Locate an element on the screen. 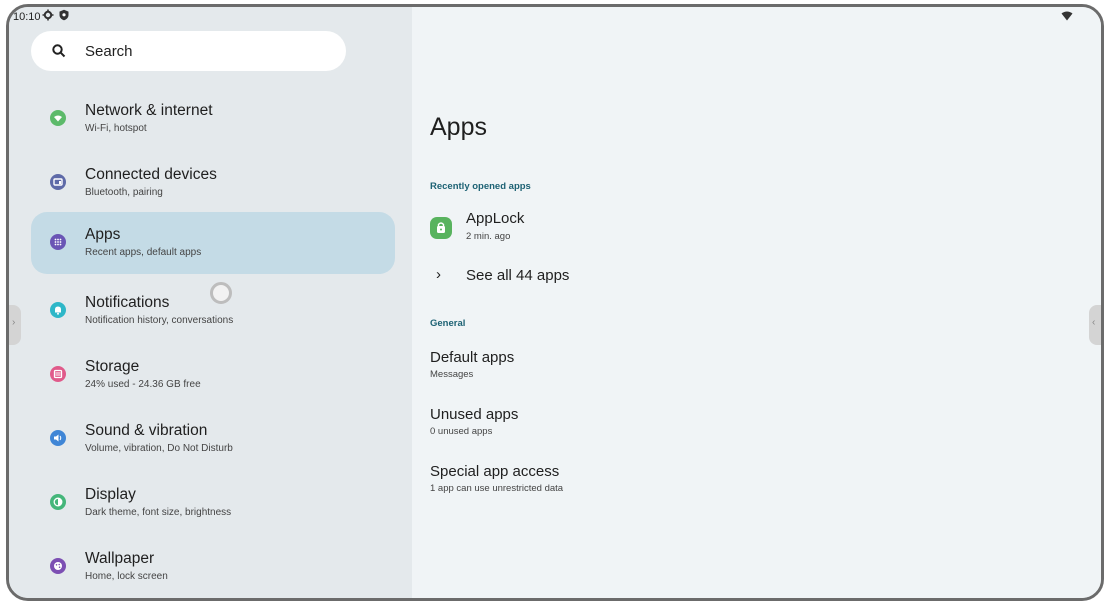 The image size is (1110, 605). left-edge-handle: › is located at coordinates (15, 325).